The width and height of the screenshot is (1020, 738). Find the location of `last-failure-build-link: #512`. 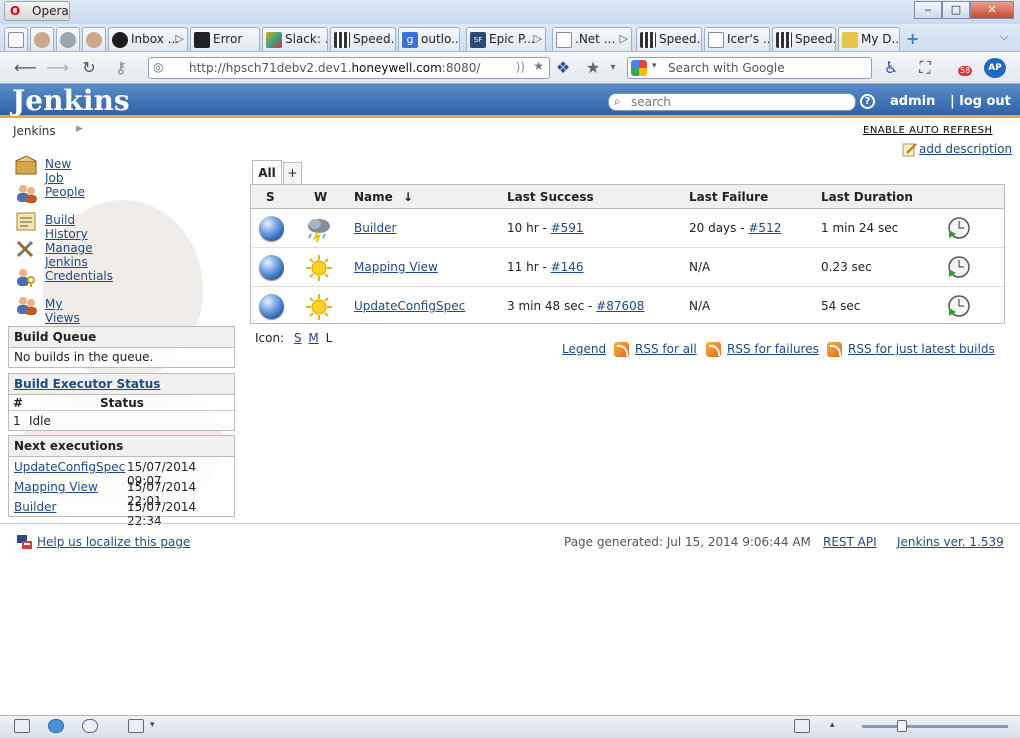

last-failure-build-link: #512 is located at coordinates (764, 228).